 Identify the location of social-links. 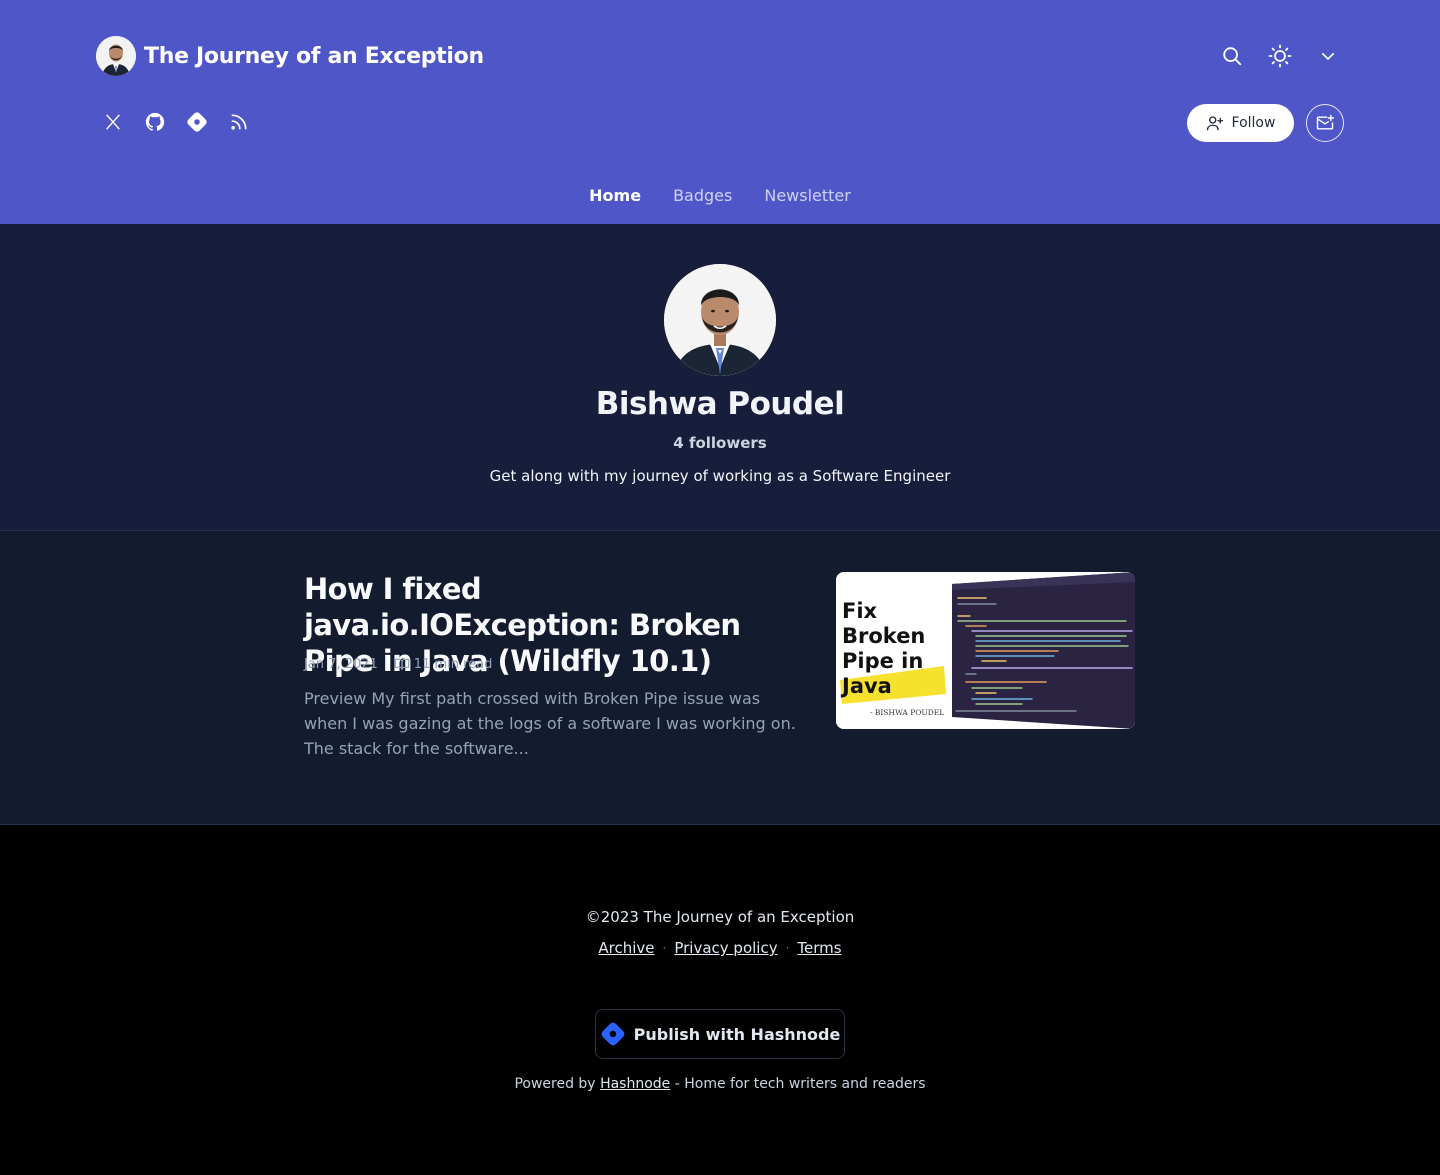
(176, 122).